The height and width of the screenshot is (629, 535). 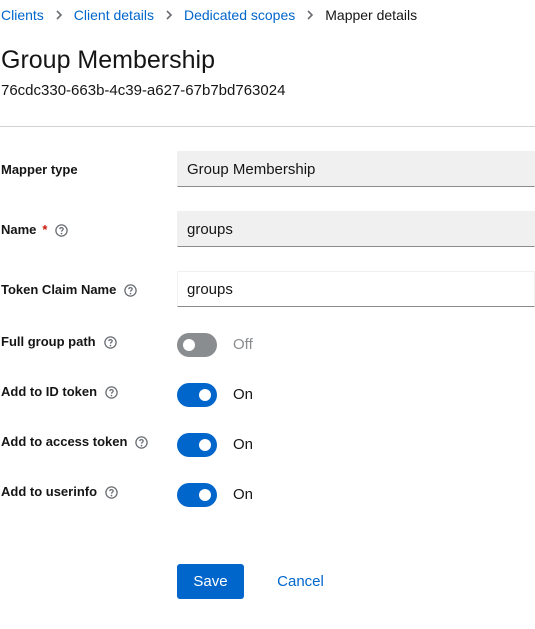 I want to click on full-group-path-label: Full group path, so click(x=59, y=342).